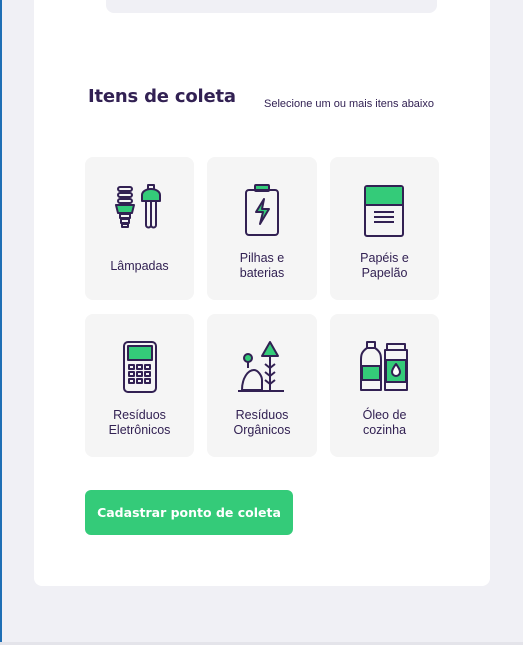  Describe the element at coordinates (139, 266) in the screenshot. I see `item-label: Lâmpadas` at that location.